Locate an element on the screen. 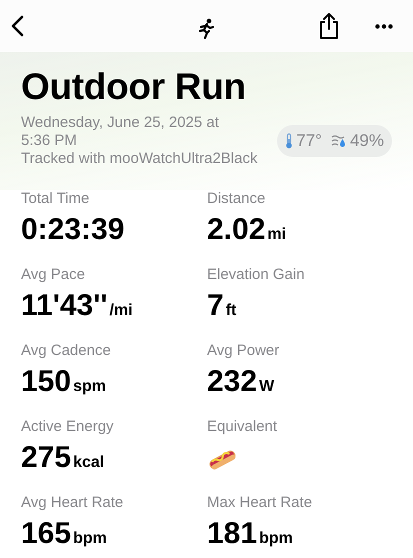 This screenshot has width=413, height=558. metric-label: Total Time is located at coordinates (55, 199).